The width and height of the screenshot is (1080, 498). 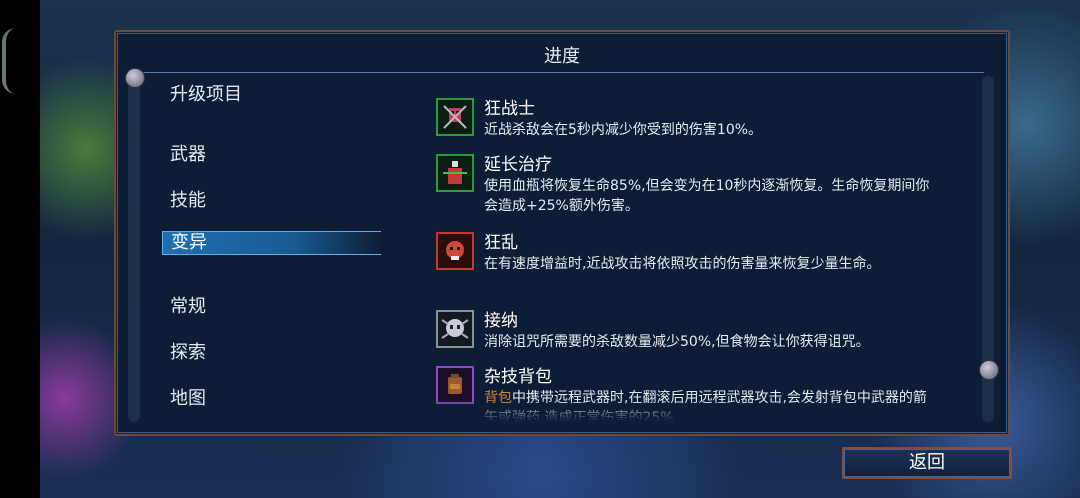 I want to click on category-scroll-knob, so click(x=135, y=78).